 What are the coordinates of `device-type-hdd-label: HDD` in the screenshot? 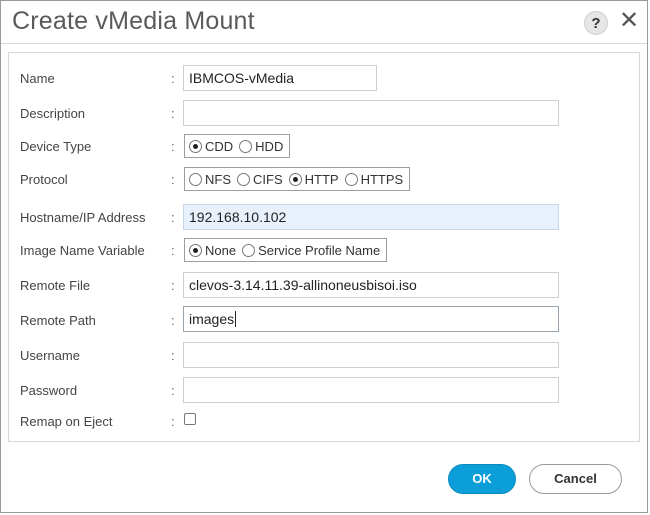 It's located at (269, 146).